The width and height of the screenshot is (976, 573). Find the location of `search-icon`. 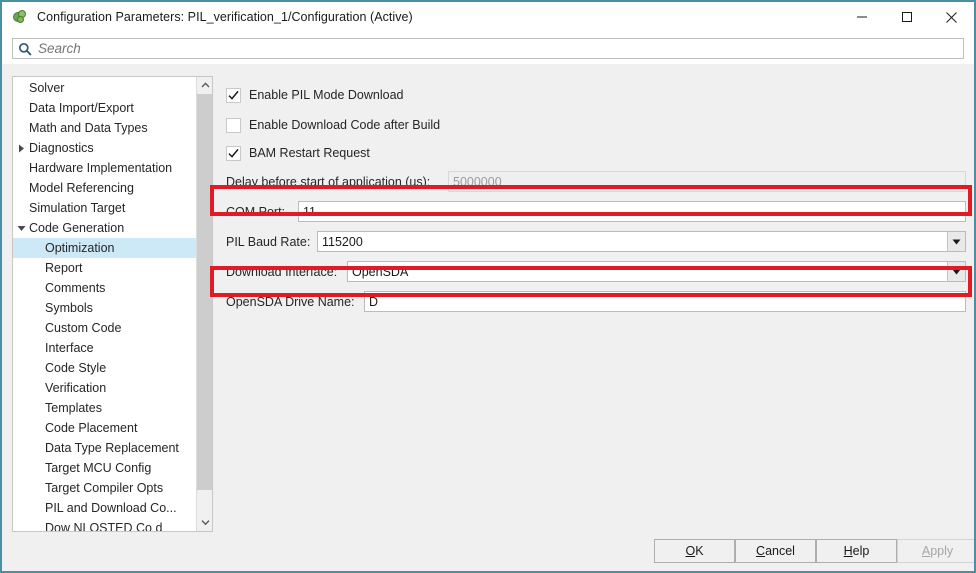

search-icon is located at coordinates (25, 49).